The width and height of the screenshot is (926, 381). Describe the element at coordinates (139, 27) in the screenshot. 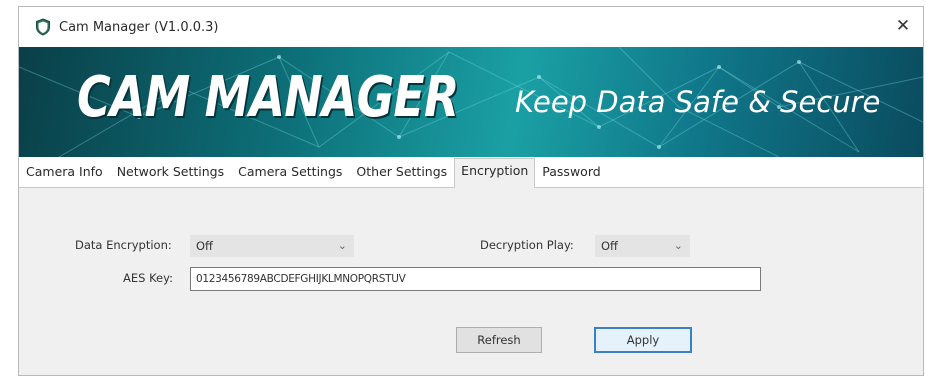

I see `window-title: Cam Manager (V1.0.0.3)` at that location.